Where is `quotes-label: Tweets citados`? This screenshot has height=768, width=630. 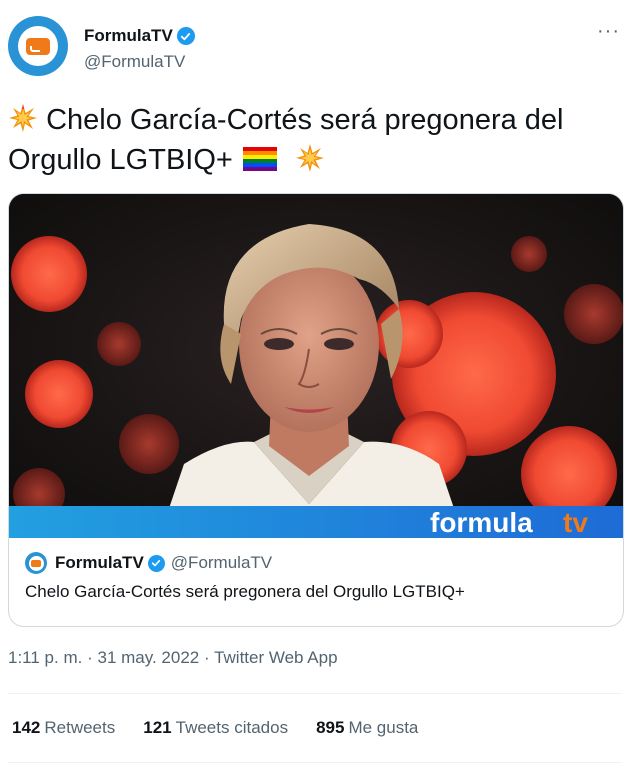 quotes-label: Tweets citados is located at coordinates (232, 727).